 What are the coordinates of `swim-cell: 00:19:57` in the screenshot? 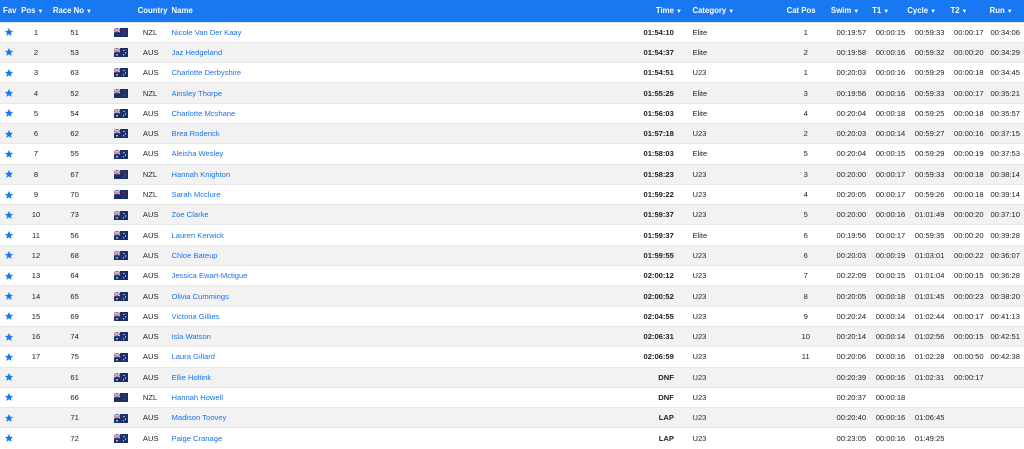 It's located at (846, 32).